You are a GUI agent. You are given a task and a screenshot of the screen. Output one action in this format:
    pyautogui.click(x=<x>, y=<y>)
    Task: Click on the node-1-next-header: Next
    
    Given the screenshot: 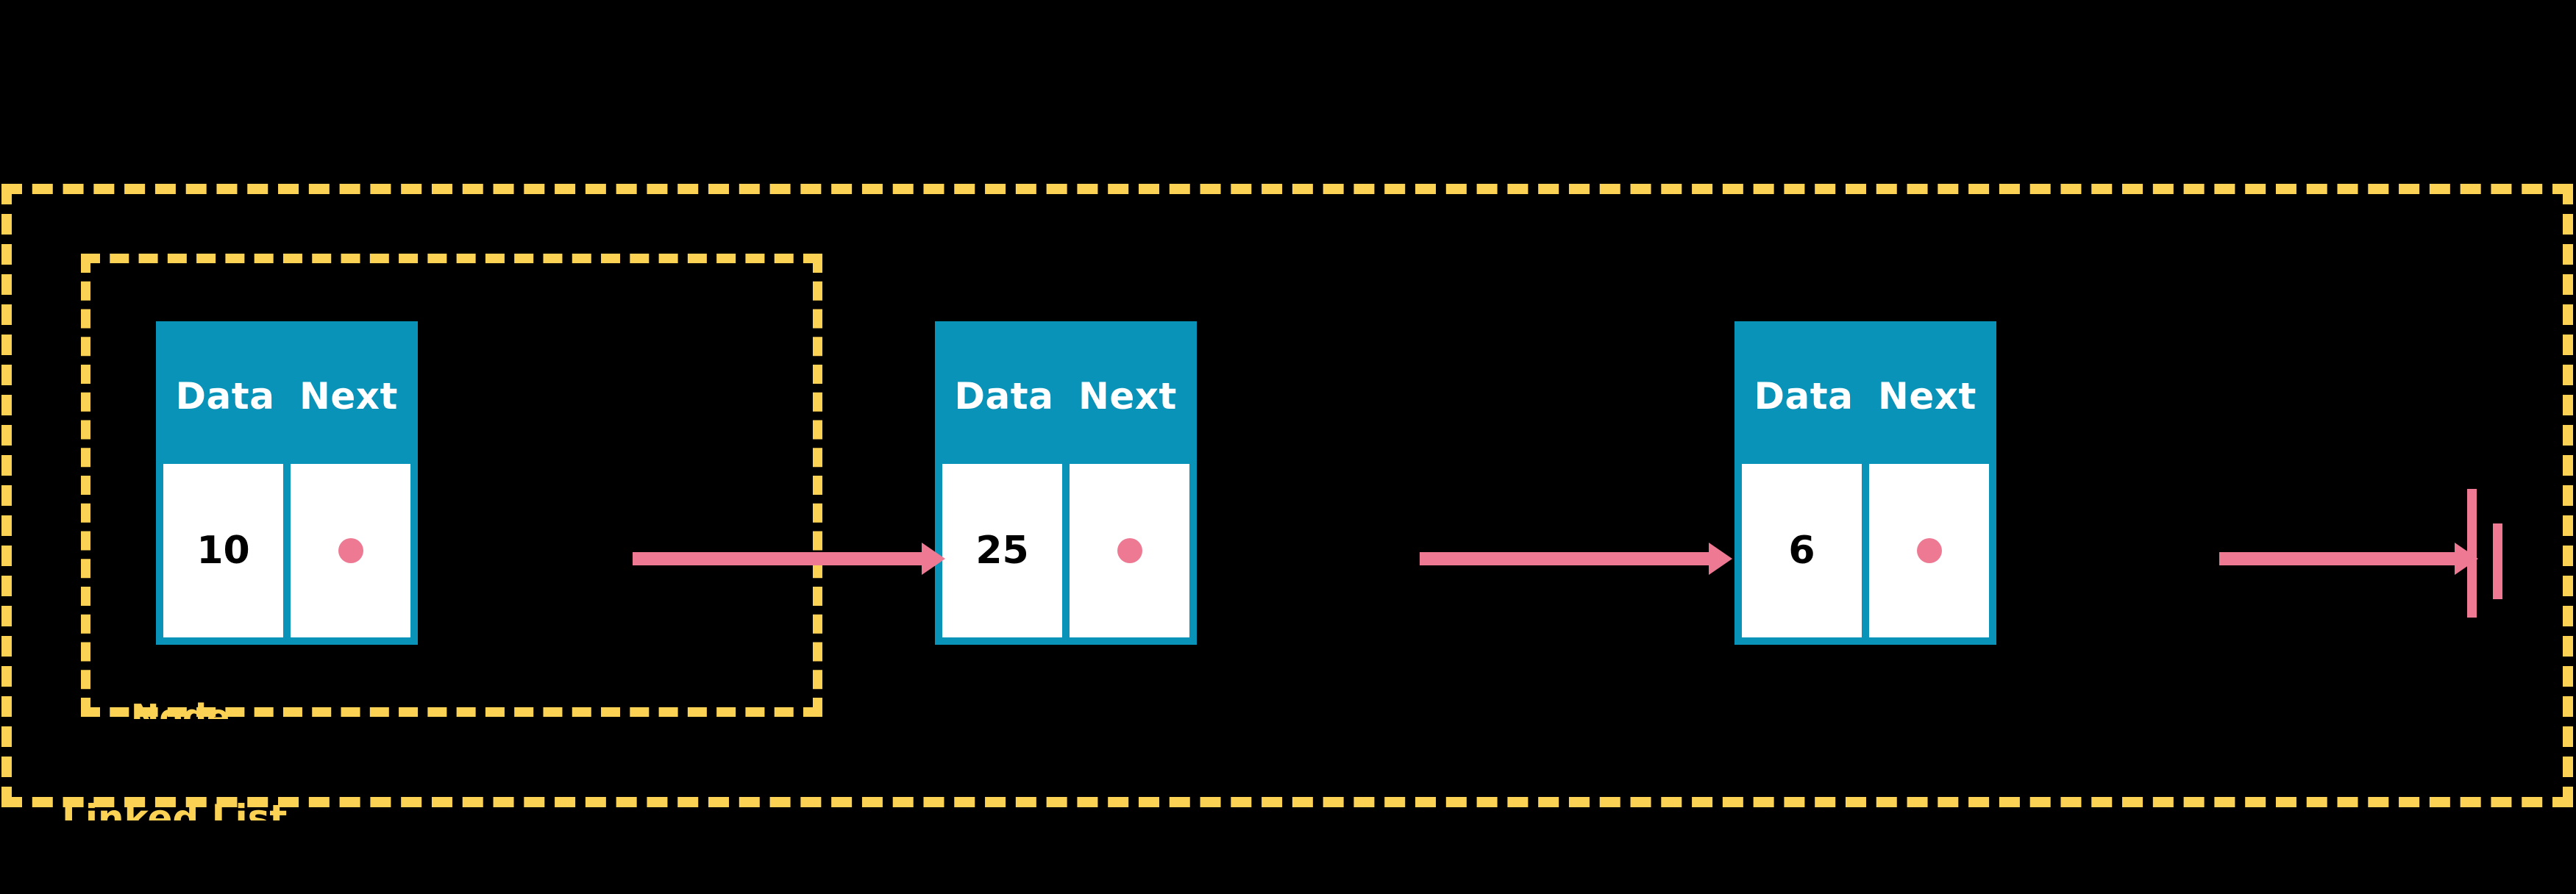 What is the action you would take?
    pyautogui.click(x=348, y=396)
    